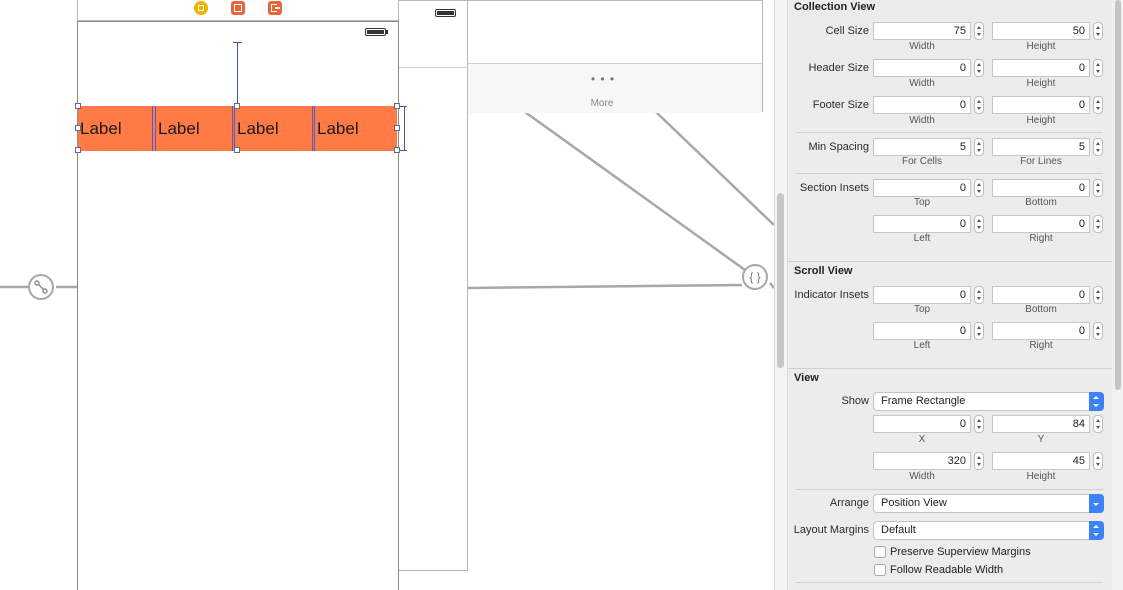 This screenshot has height=590, width=1123. I want to click on cell-label: Label, so click(101, 128).